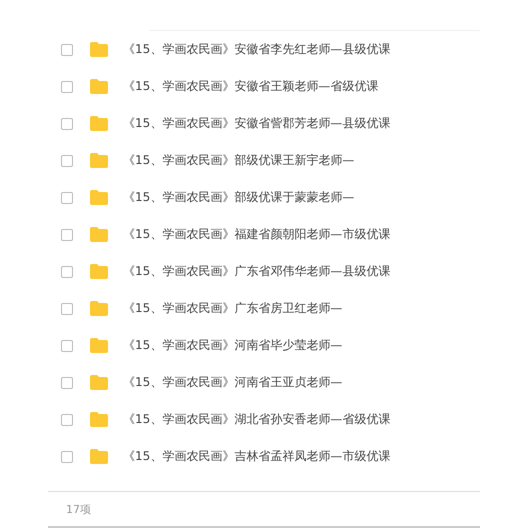 Image resolution: width=528 pixels, height=528 pixels. Describe the element at coordinates (232, 345) in the screenshot. I see `file-name: 《15、学画农民画》河南省毕少莹老师—` at that location.